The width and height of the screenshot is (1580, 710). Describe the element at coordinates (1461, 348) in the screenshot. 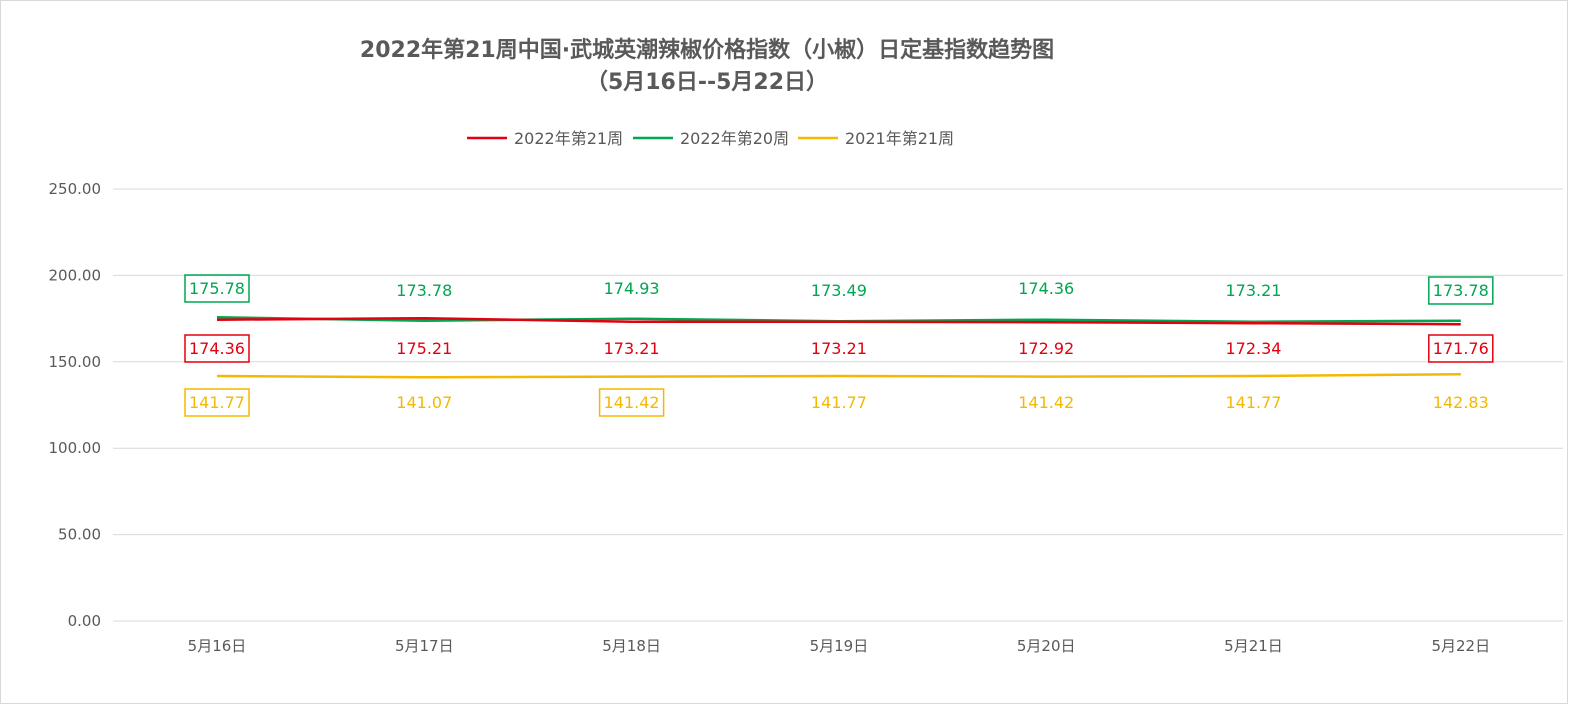

I see `data-label: 171.76` at that location.